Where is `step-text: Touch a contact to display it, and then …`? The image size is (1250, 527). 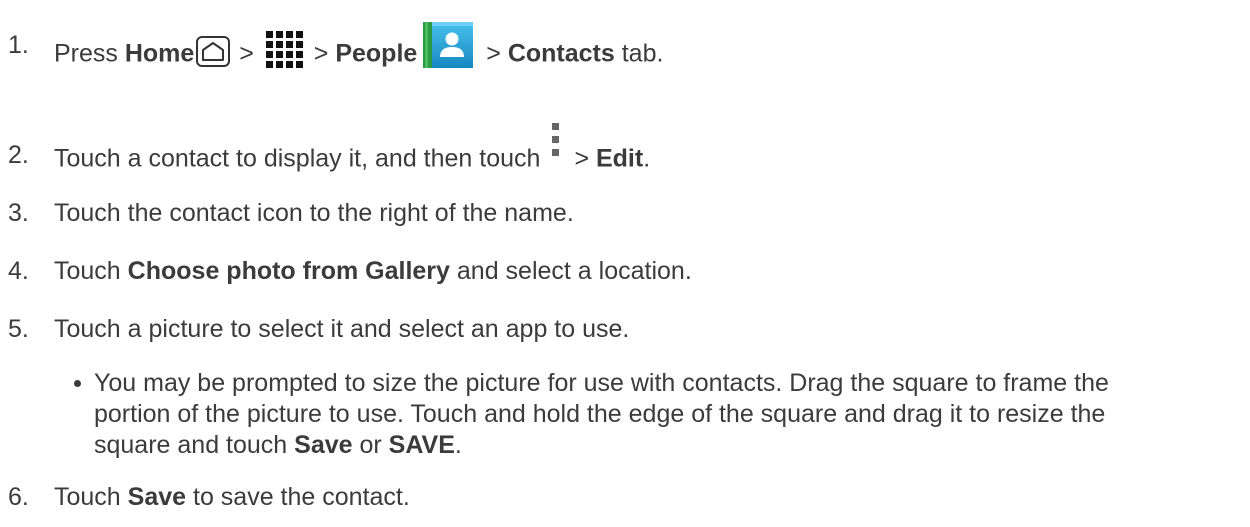 step-text: Touch a contact to display it, and then … is located at coordinates (352, 151).